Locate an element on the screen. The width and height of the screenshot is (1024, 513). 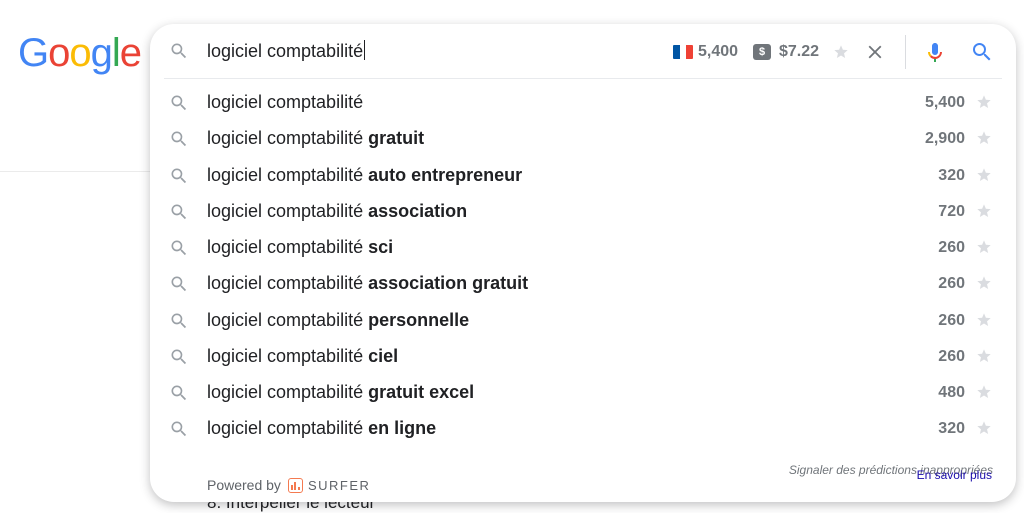
suggestion-completion: gratuit excel is located at coordinates (421, 392).